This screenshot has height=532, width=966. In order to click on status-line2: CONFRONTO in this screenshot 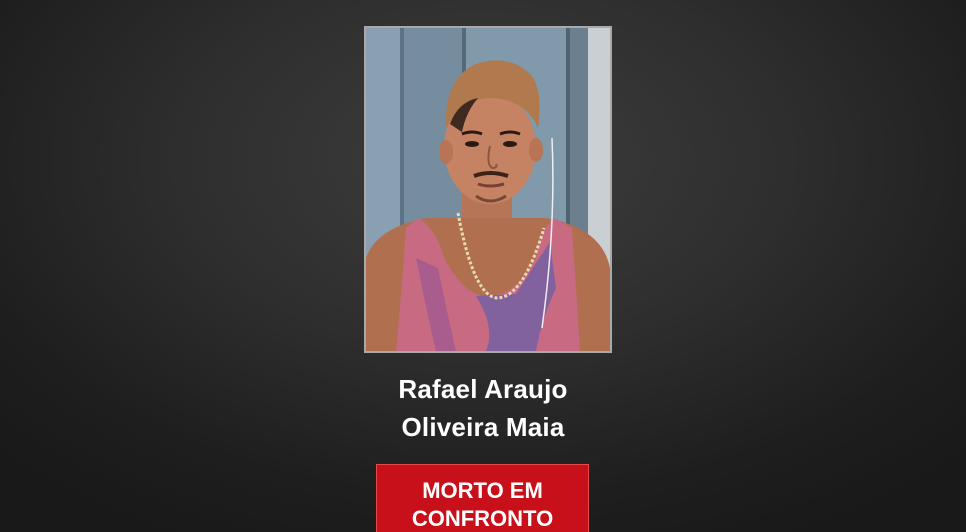, I will do `click(482, 518)`.